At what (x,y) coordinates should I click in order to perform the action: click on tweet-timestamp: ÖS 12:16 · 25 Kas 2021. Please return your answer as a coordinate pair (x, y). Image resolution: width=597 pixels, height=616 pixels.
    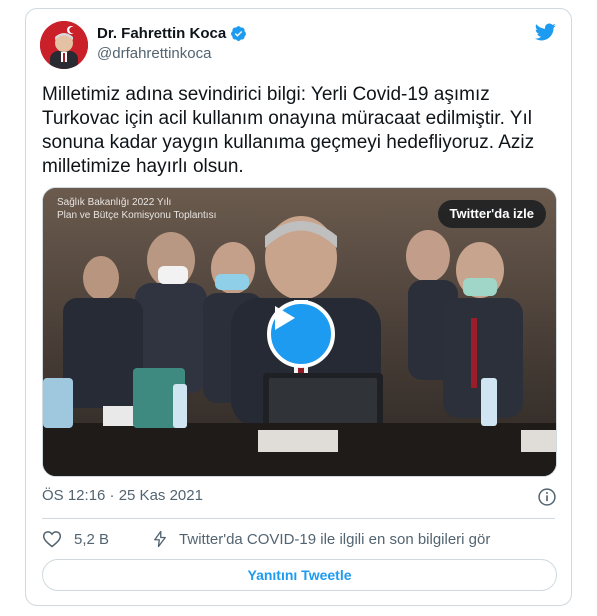
    Looking at the image, I should click on (122, 495).